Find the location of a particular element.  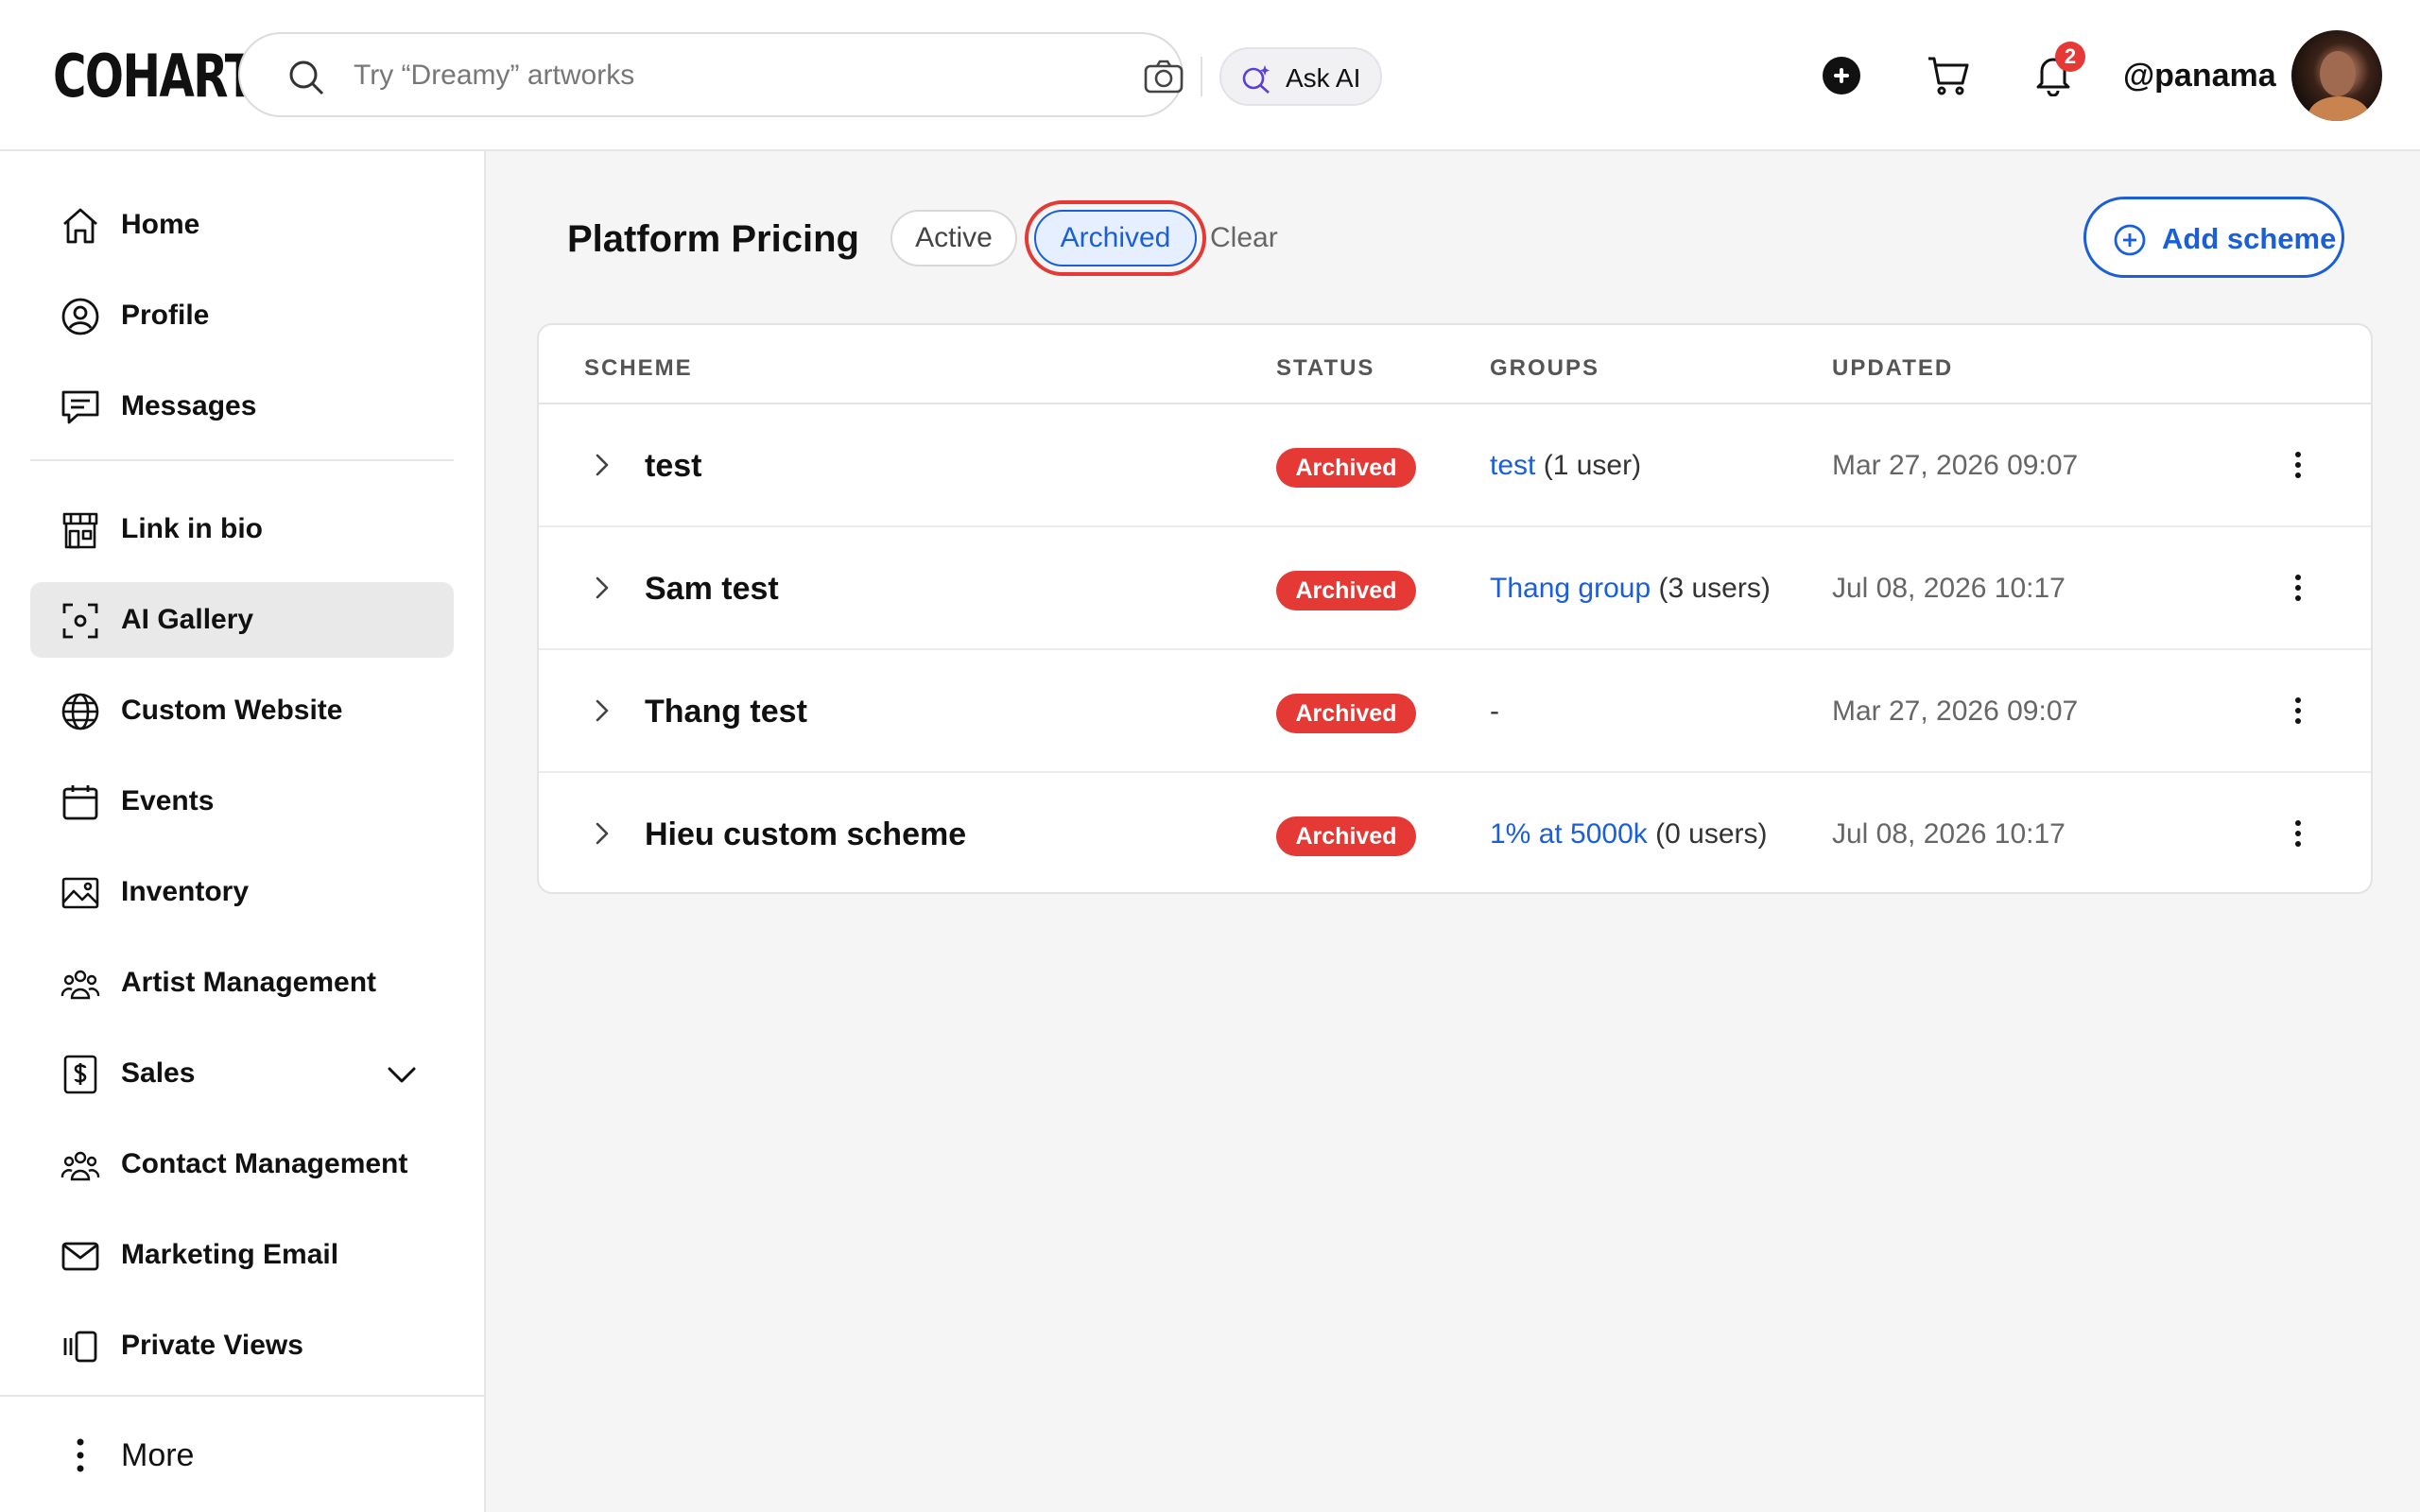

cohart-logo: COHART is located at coordinates (154, 76).